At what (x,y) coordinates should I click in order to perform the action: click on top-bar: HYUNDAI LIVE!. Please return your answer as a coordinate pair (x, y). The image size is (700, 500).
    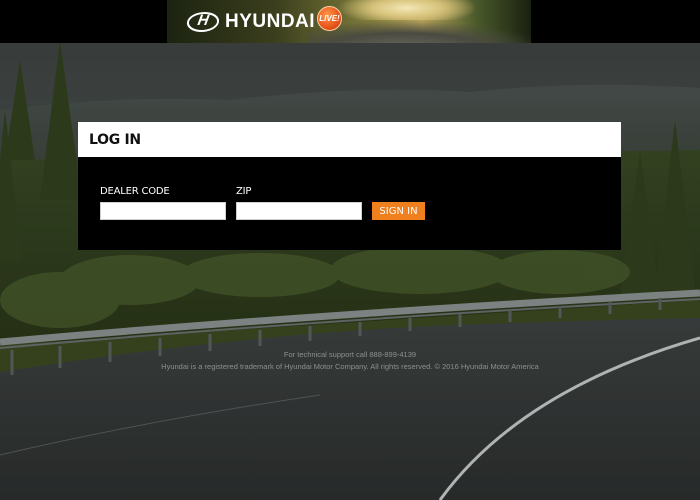
    Looking at the image, I should click on (350, 21).